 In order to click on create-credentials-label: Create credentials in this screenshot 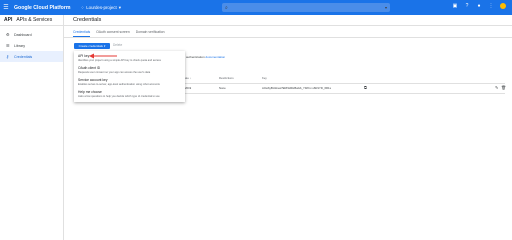, I will do `click(90, 46)`.